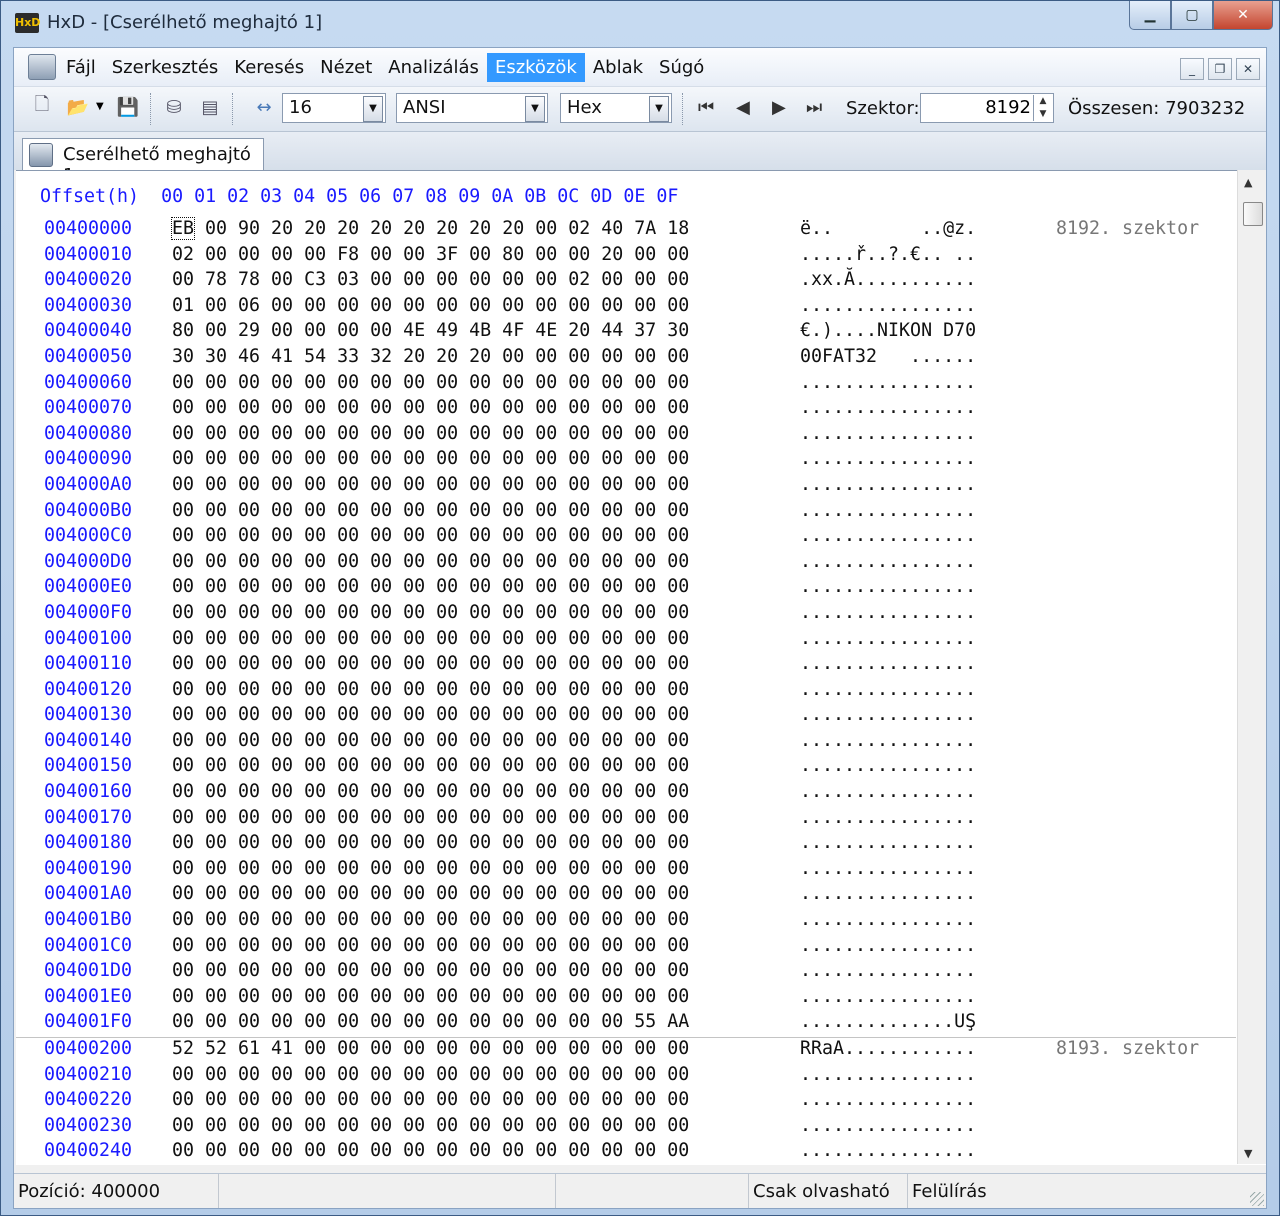 Image resolution: width=1280 pixels, height=1216 pixels. Describe the element at coordinates (1243, 15) in the screenshot. I see `close-button: ✕` at that location.